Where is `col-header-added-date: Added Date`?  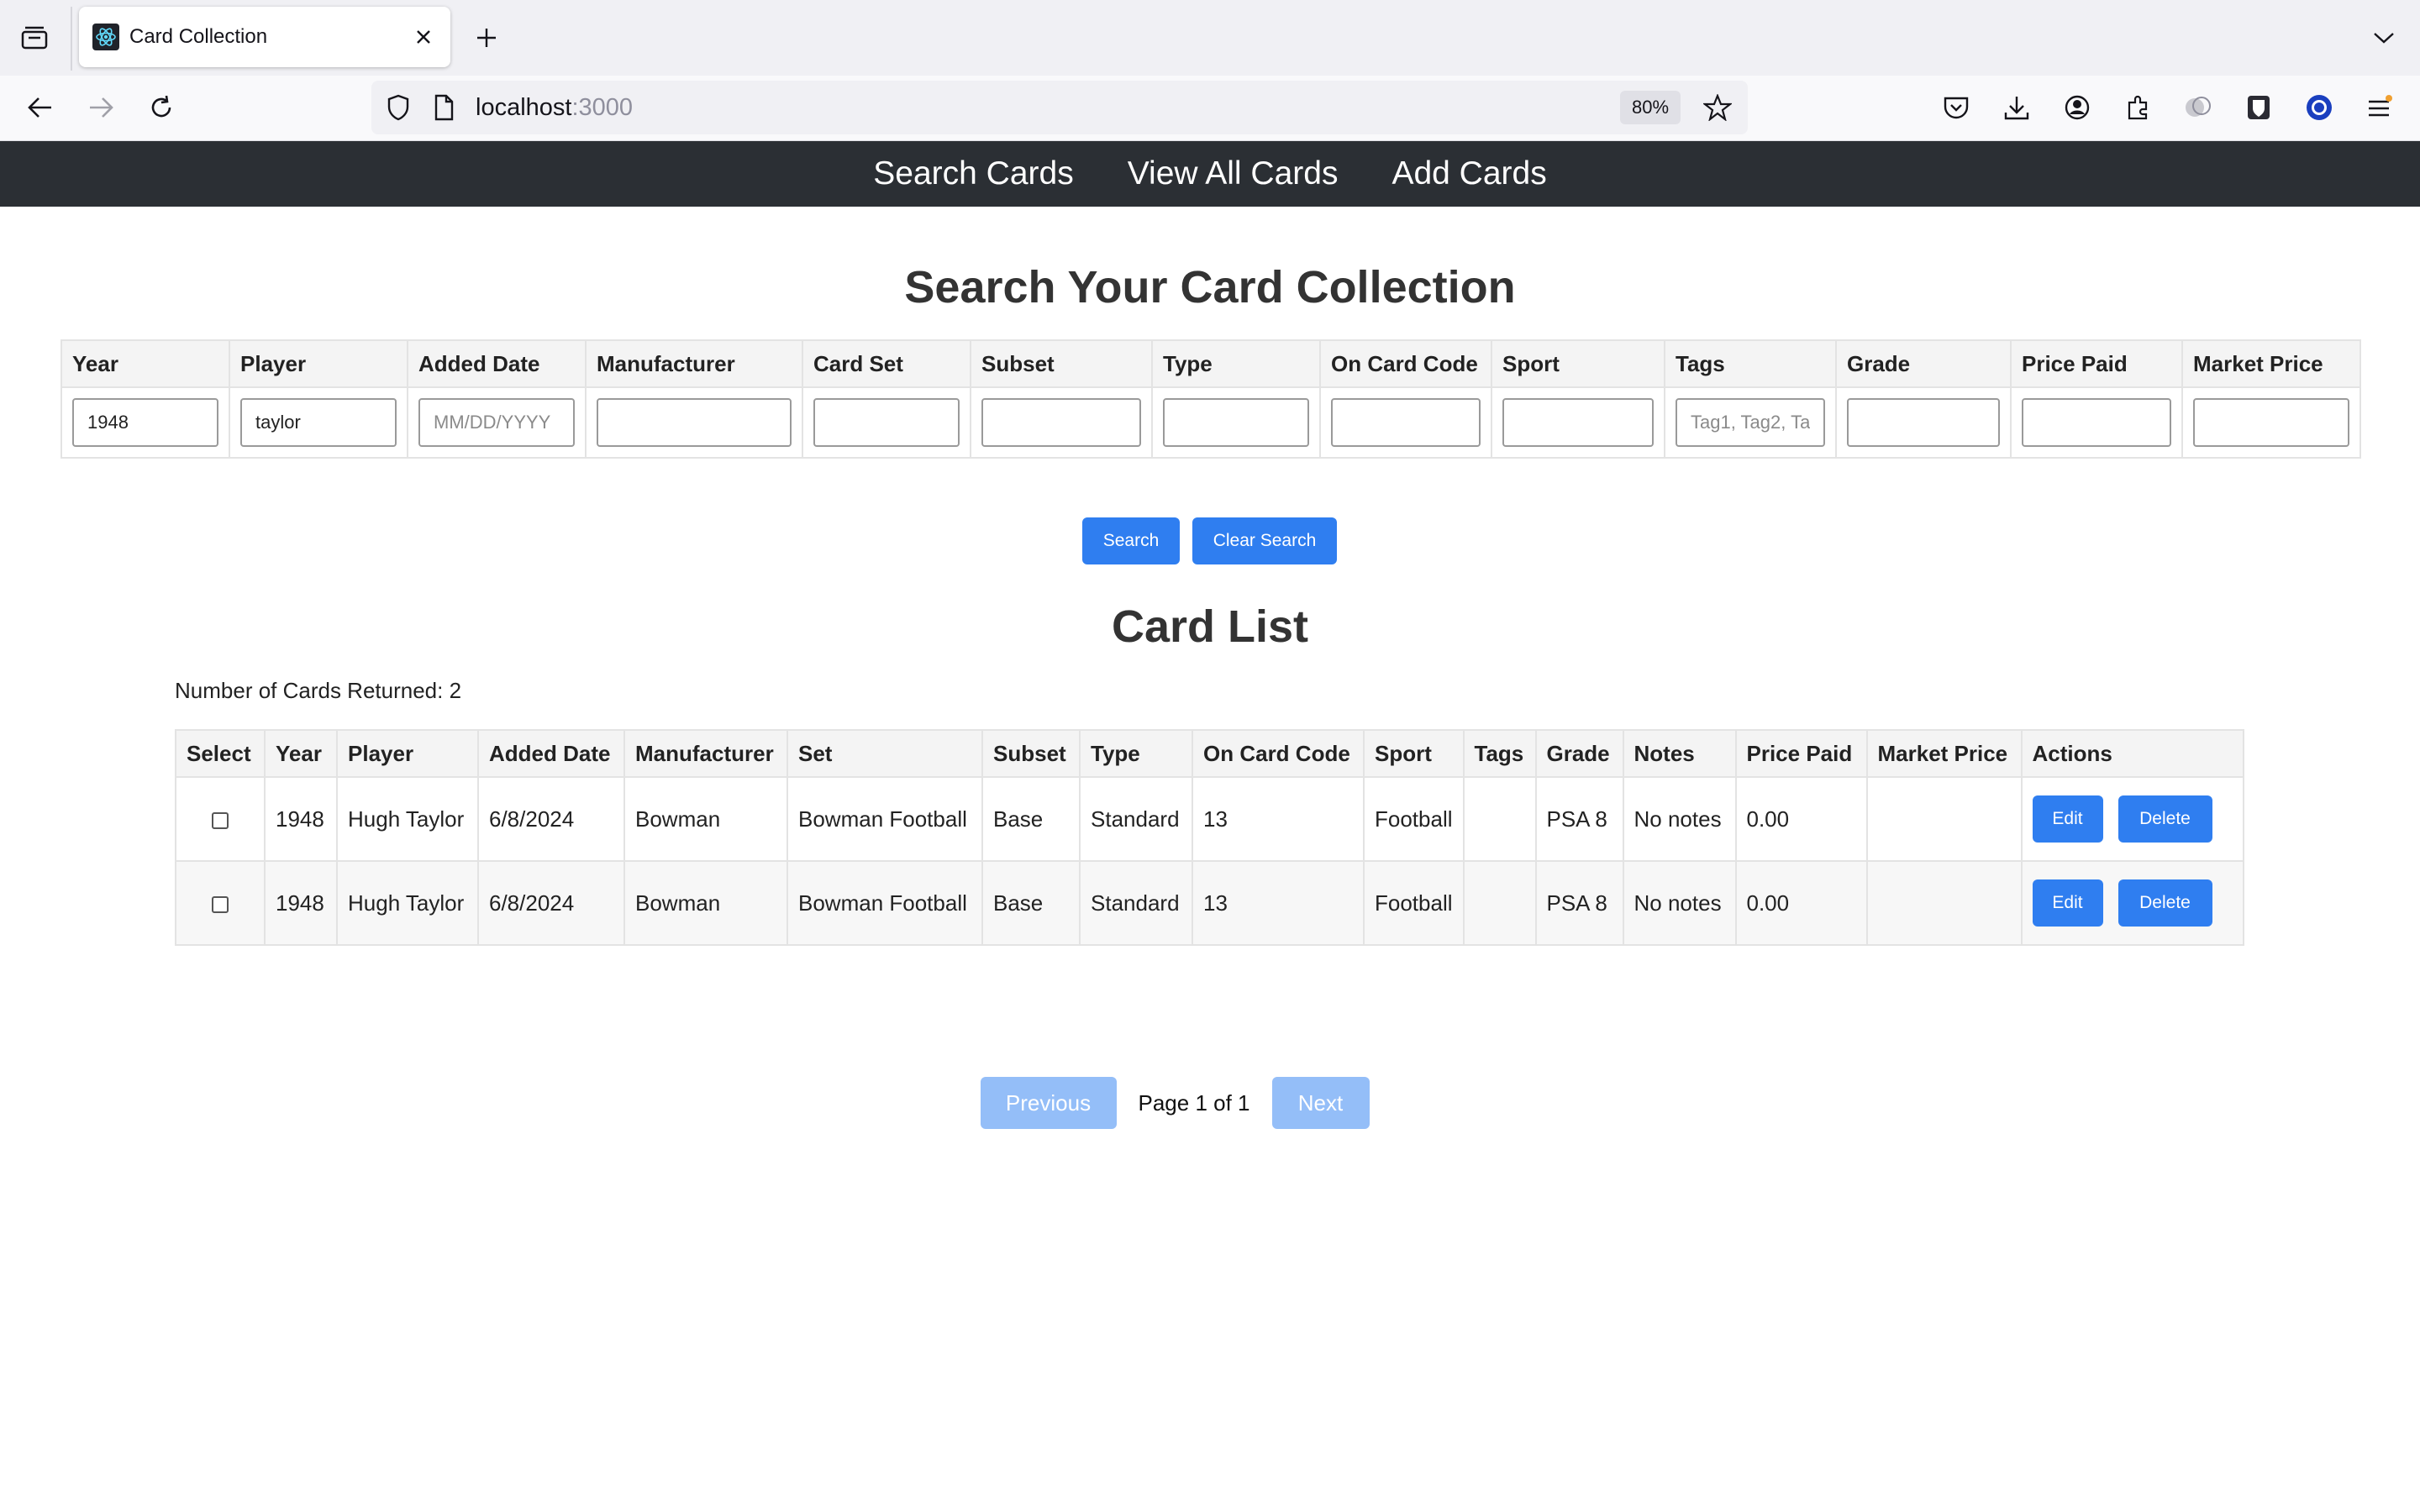 col-header-added-date: Added Date is located at coordinates (551, 753).